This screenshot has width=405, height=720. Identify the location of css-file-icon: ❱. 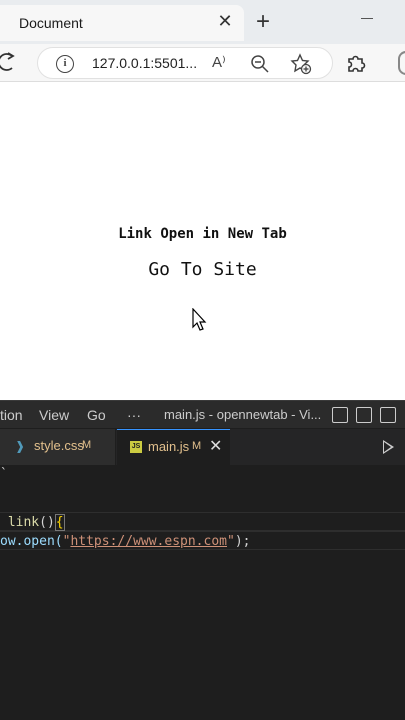
(20, 446).